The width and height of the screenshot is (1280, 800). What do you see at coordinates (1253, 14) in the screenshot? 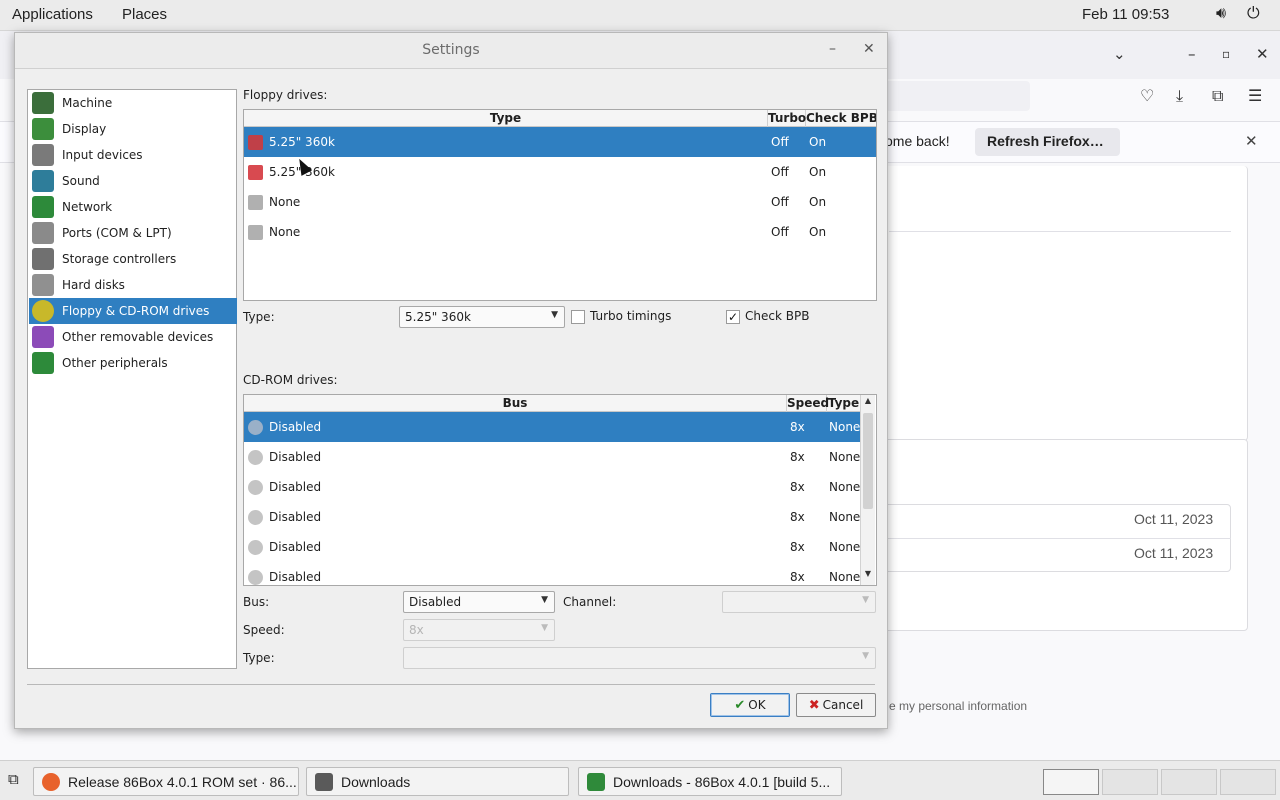
I see `power-icon: ⏻` at bounding box center [1253, 14].